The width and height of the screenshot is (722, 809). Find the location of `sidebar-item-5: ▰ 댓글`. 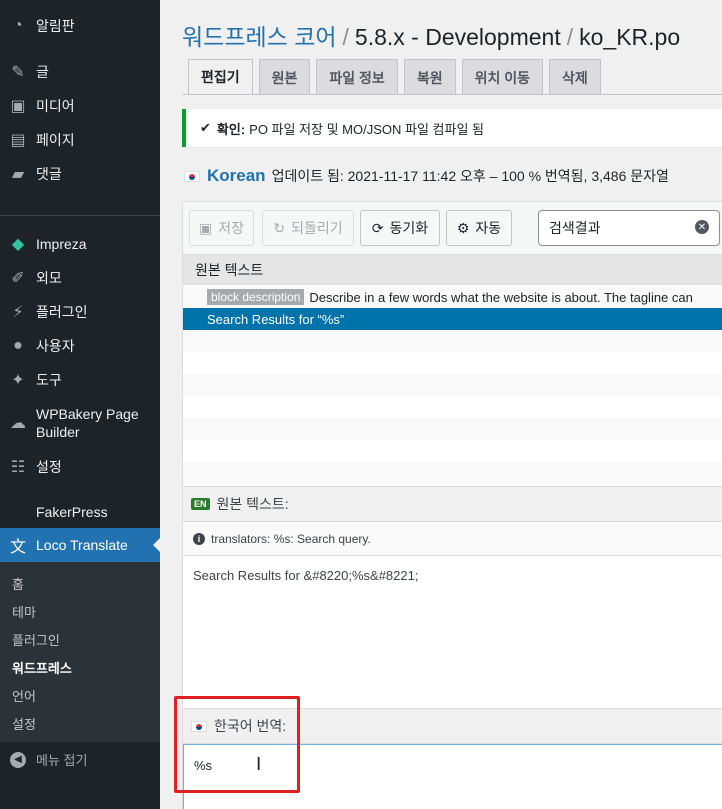

sidebar-item-5: ▰ 댓글 is located at coordinates (80, 174).